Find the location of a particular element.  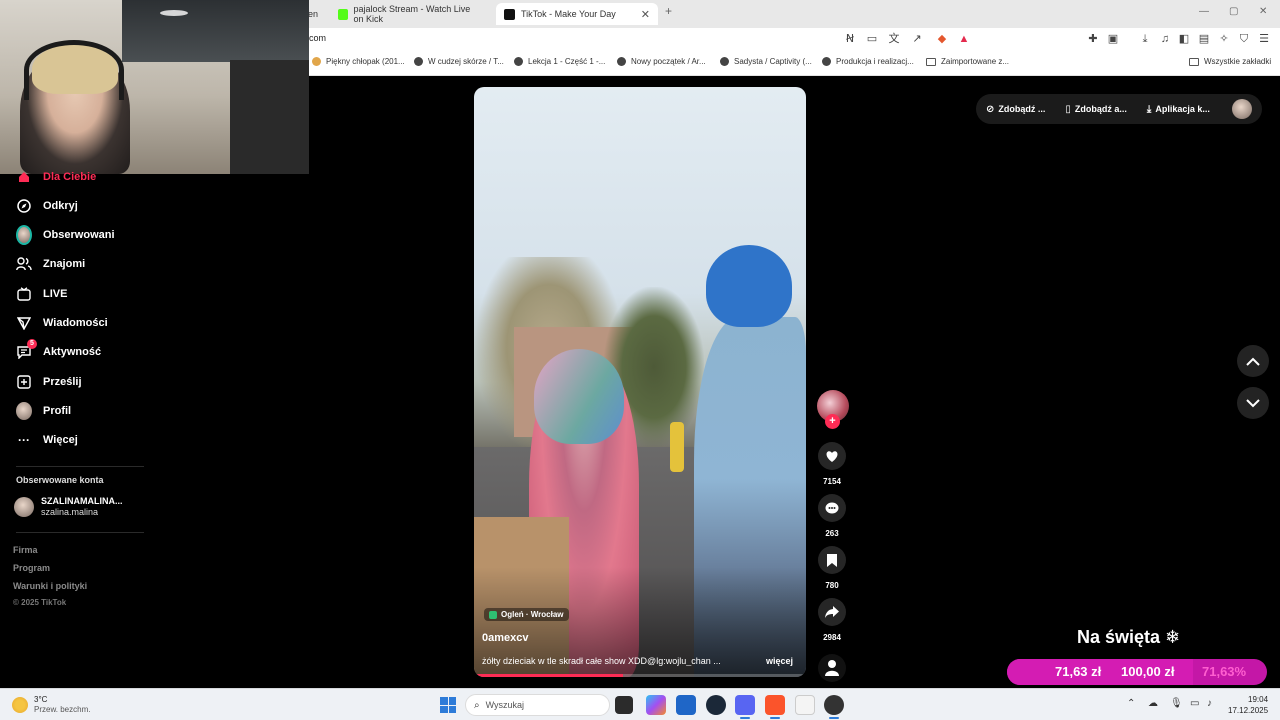

discord-icon is located at coordinates (745, 707).